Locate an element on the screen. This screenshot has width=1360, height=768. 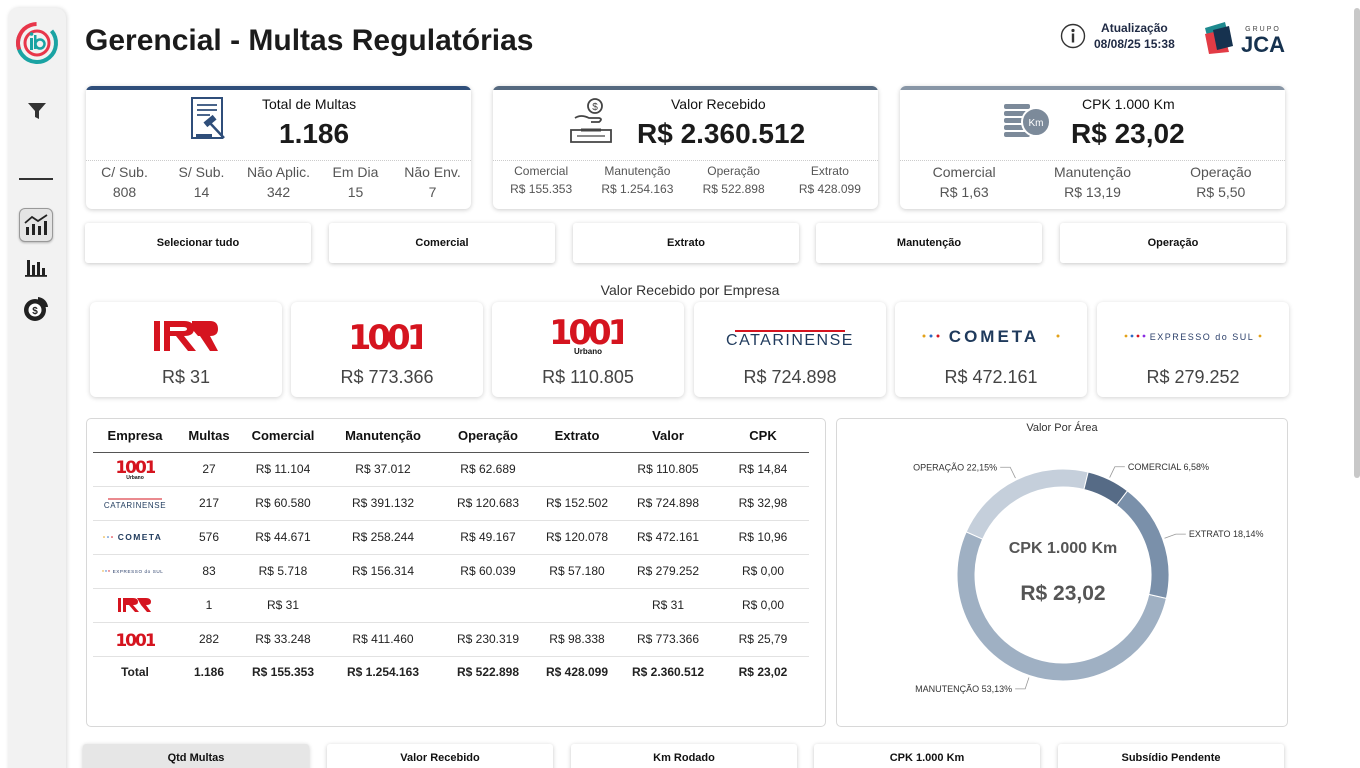
catarinense-logo-small: CATARINENSE is located at coordinates (135, 504).